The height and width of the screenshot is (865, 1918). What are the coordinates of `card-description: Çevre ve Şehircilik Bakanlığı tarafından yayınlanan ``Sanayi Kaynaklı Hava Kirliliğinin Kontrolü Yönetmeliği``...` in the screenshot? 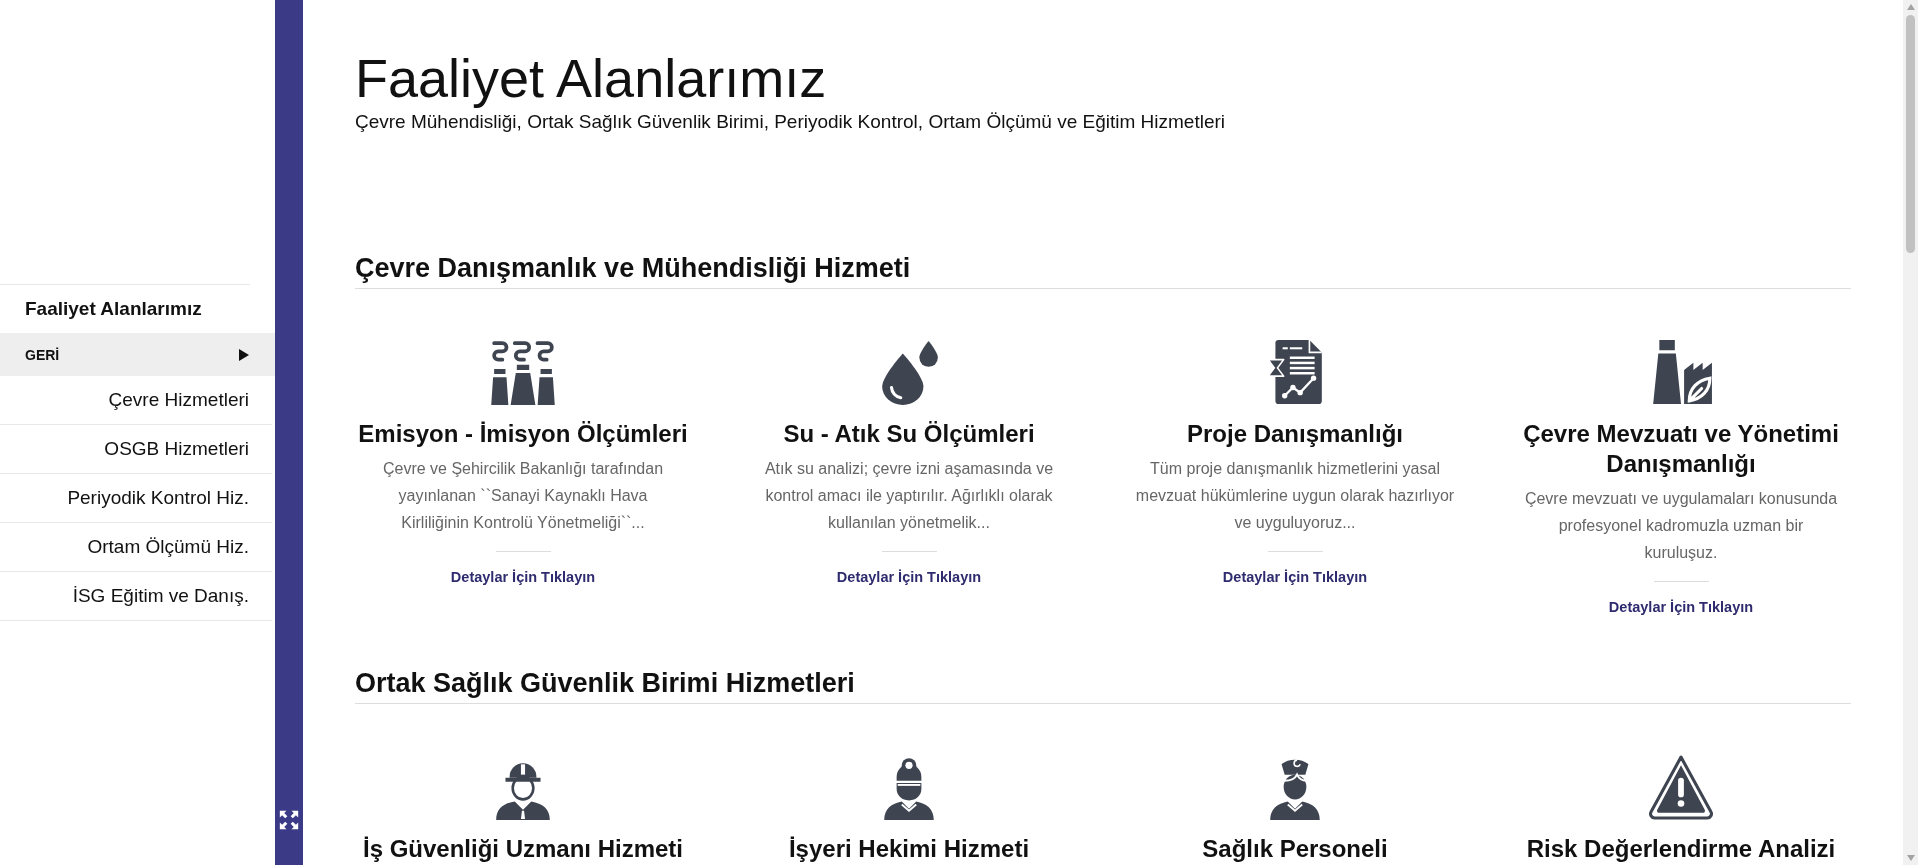 It's located at (523, 496).